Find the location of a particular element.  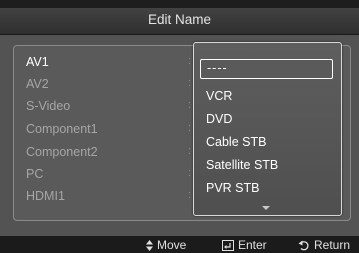

input-item-av2: AV2 is located at coordinates (37, 84).